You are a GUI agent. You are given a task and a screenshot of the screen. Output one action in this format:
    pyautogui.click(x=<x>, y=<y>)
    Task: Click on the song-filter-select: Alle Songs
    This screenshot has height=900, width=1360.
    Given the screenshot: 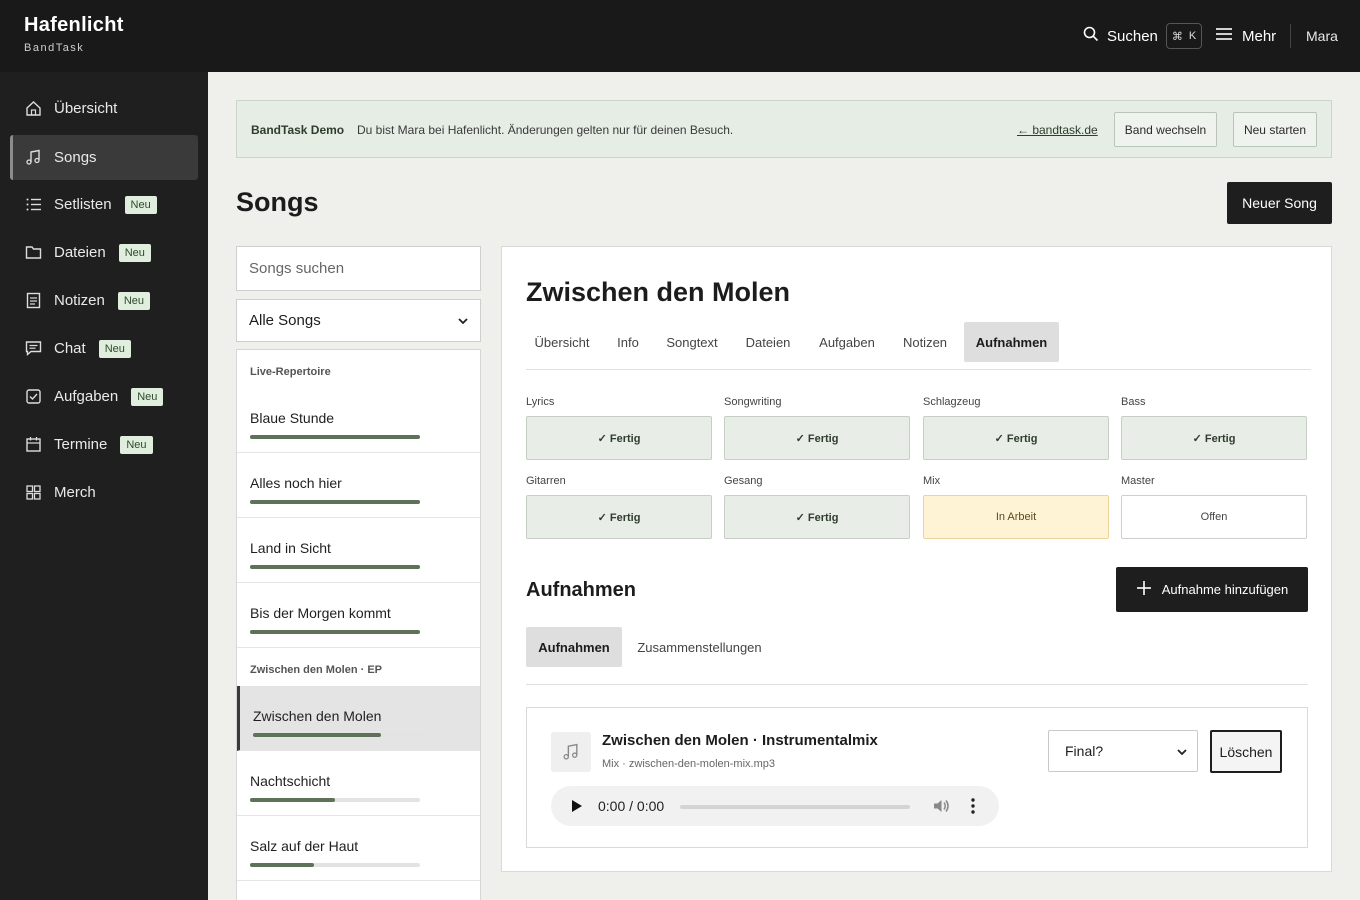 What is the action you would take?
    pyautogui.click(x=358, y=320)
    